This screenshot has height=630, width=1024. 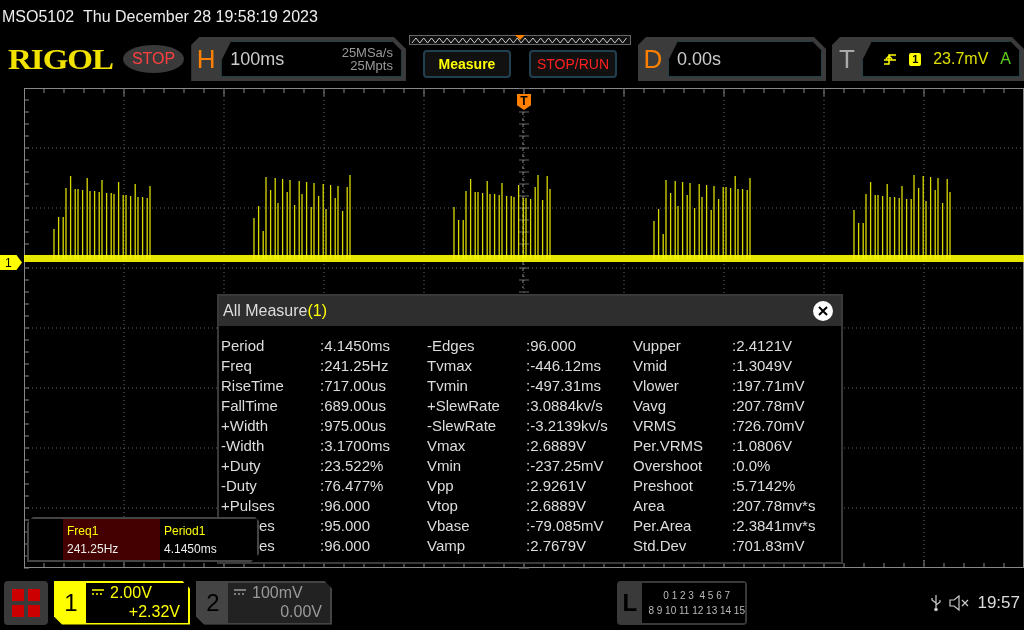 I want to click on measurement-value: :3.1700ms, so click(x=355, y=445).